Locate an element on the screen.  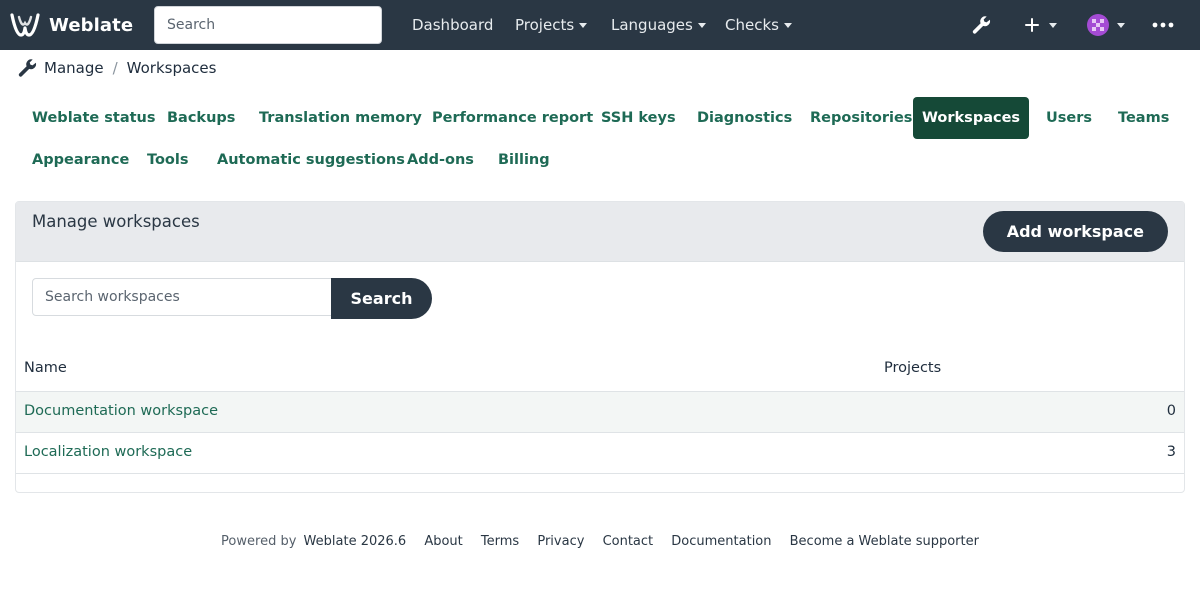
weblate-logo-icon is located at coordinates (25, 25).